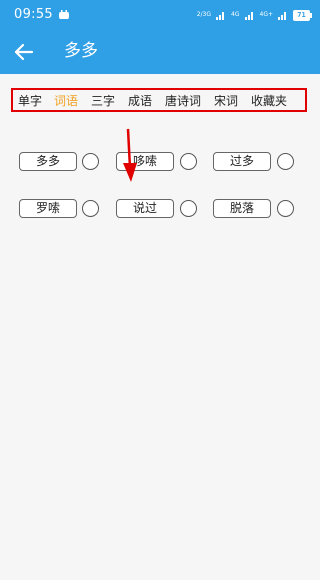 This screenshot has width=320, height=580. What do you see at coordinates (254, 15) in the screenshot?
I see `status-icons: 2/3G 4G 4G+ 71` at bounding box center [254, 15].